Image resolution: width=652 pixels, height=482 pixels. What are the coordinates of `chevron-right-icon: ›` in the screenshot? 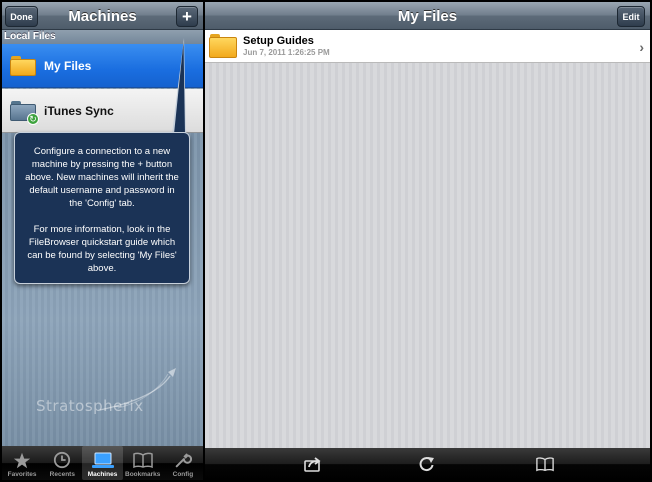 It's located at (641, 47).